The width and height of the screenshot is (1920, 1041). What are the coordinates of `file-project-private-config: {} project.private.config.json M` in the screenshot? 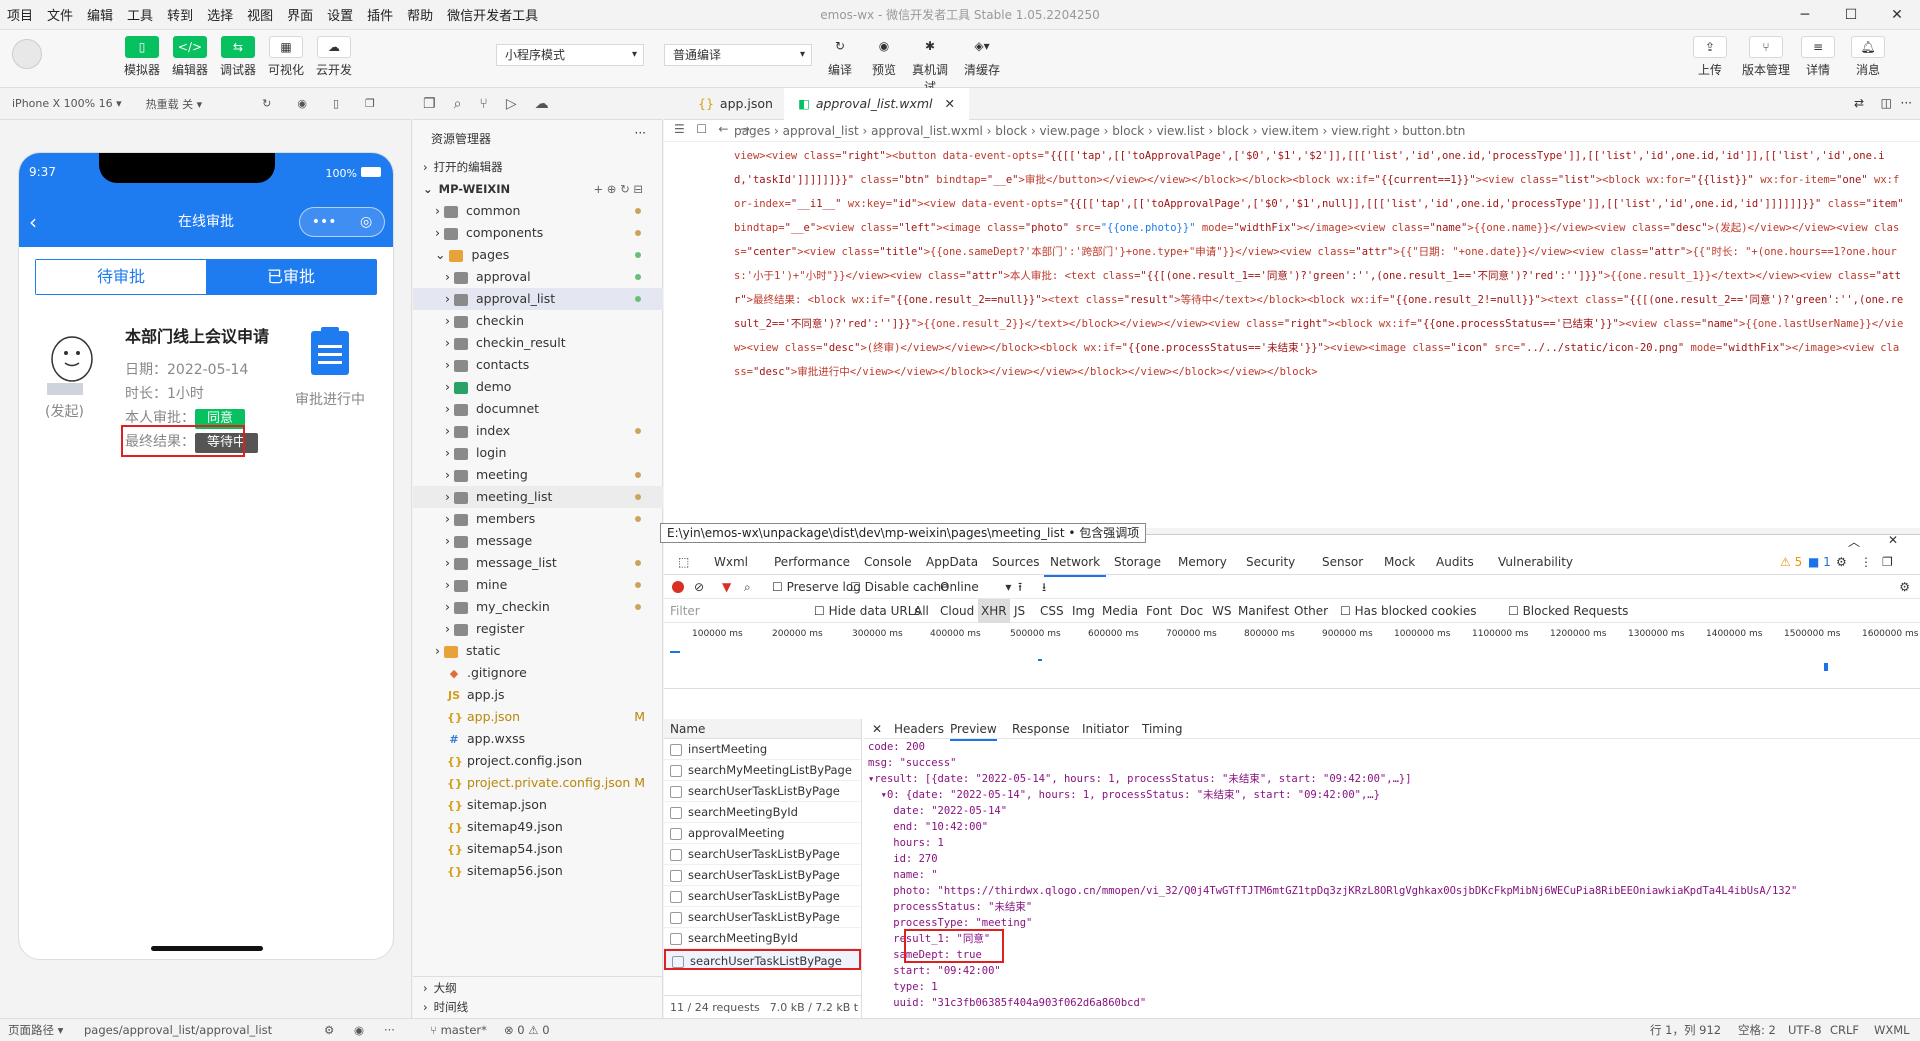 It's located at (538, 783).